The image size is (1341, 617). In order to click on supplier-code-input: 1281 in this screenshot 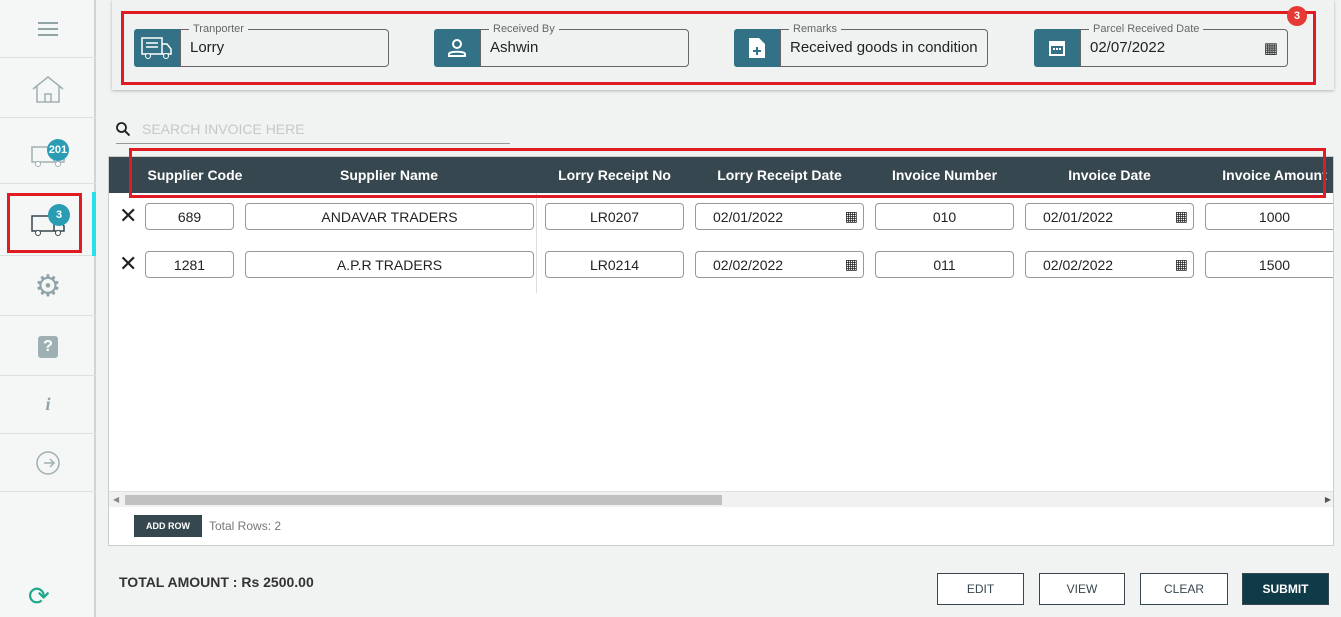, I will do `click(189, 264)`.